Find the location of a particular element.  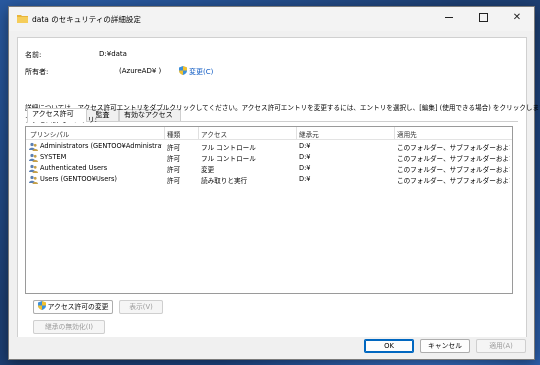

ok-button: OK is located at coordinates (389, 346).